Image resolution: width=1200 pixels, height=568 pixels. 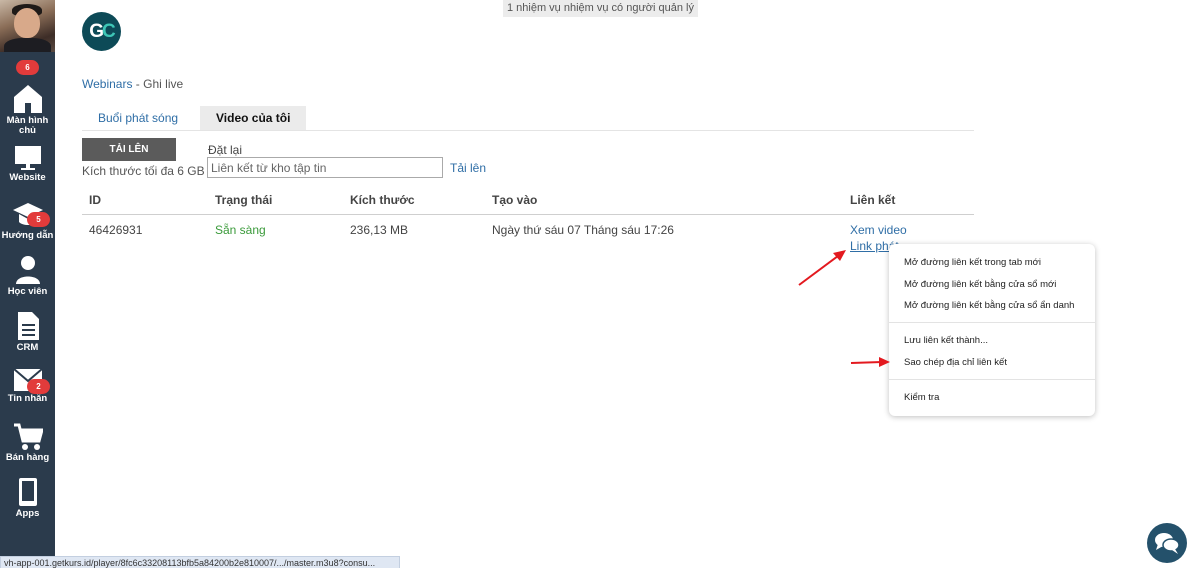 What do you see at coordinates (921, 397) in the screenshot?
I see `menu-inspect: Kiểm tra` at bounding box center [921, 397].